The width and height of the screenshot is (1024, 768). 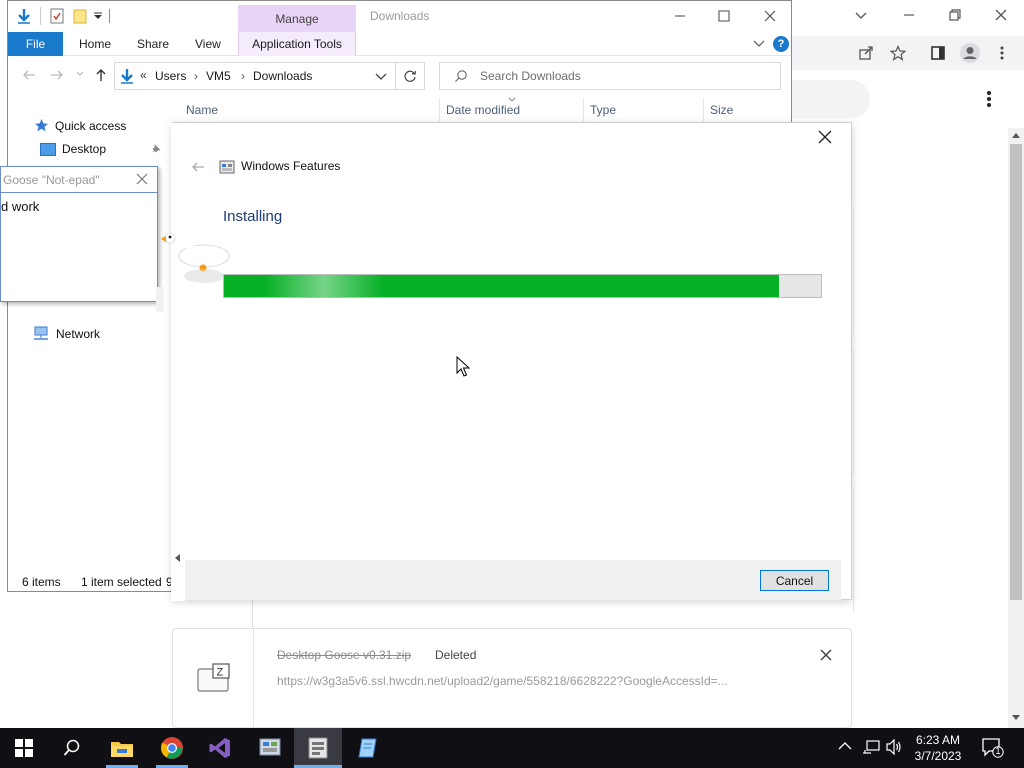 I want to click on zip-file-icon: Z, so click(x=214, y=678).